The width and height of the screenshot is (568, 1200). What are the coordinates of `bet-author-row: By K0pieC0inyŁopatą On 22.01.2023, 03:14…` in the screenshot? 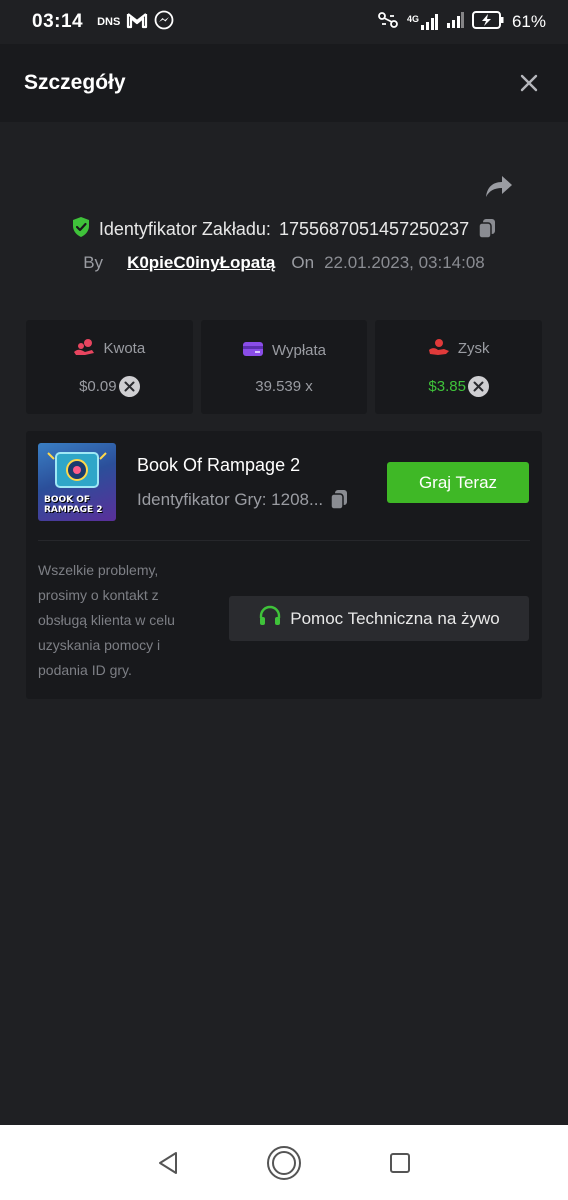 It's located at (284, 263).